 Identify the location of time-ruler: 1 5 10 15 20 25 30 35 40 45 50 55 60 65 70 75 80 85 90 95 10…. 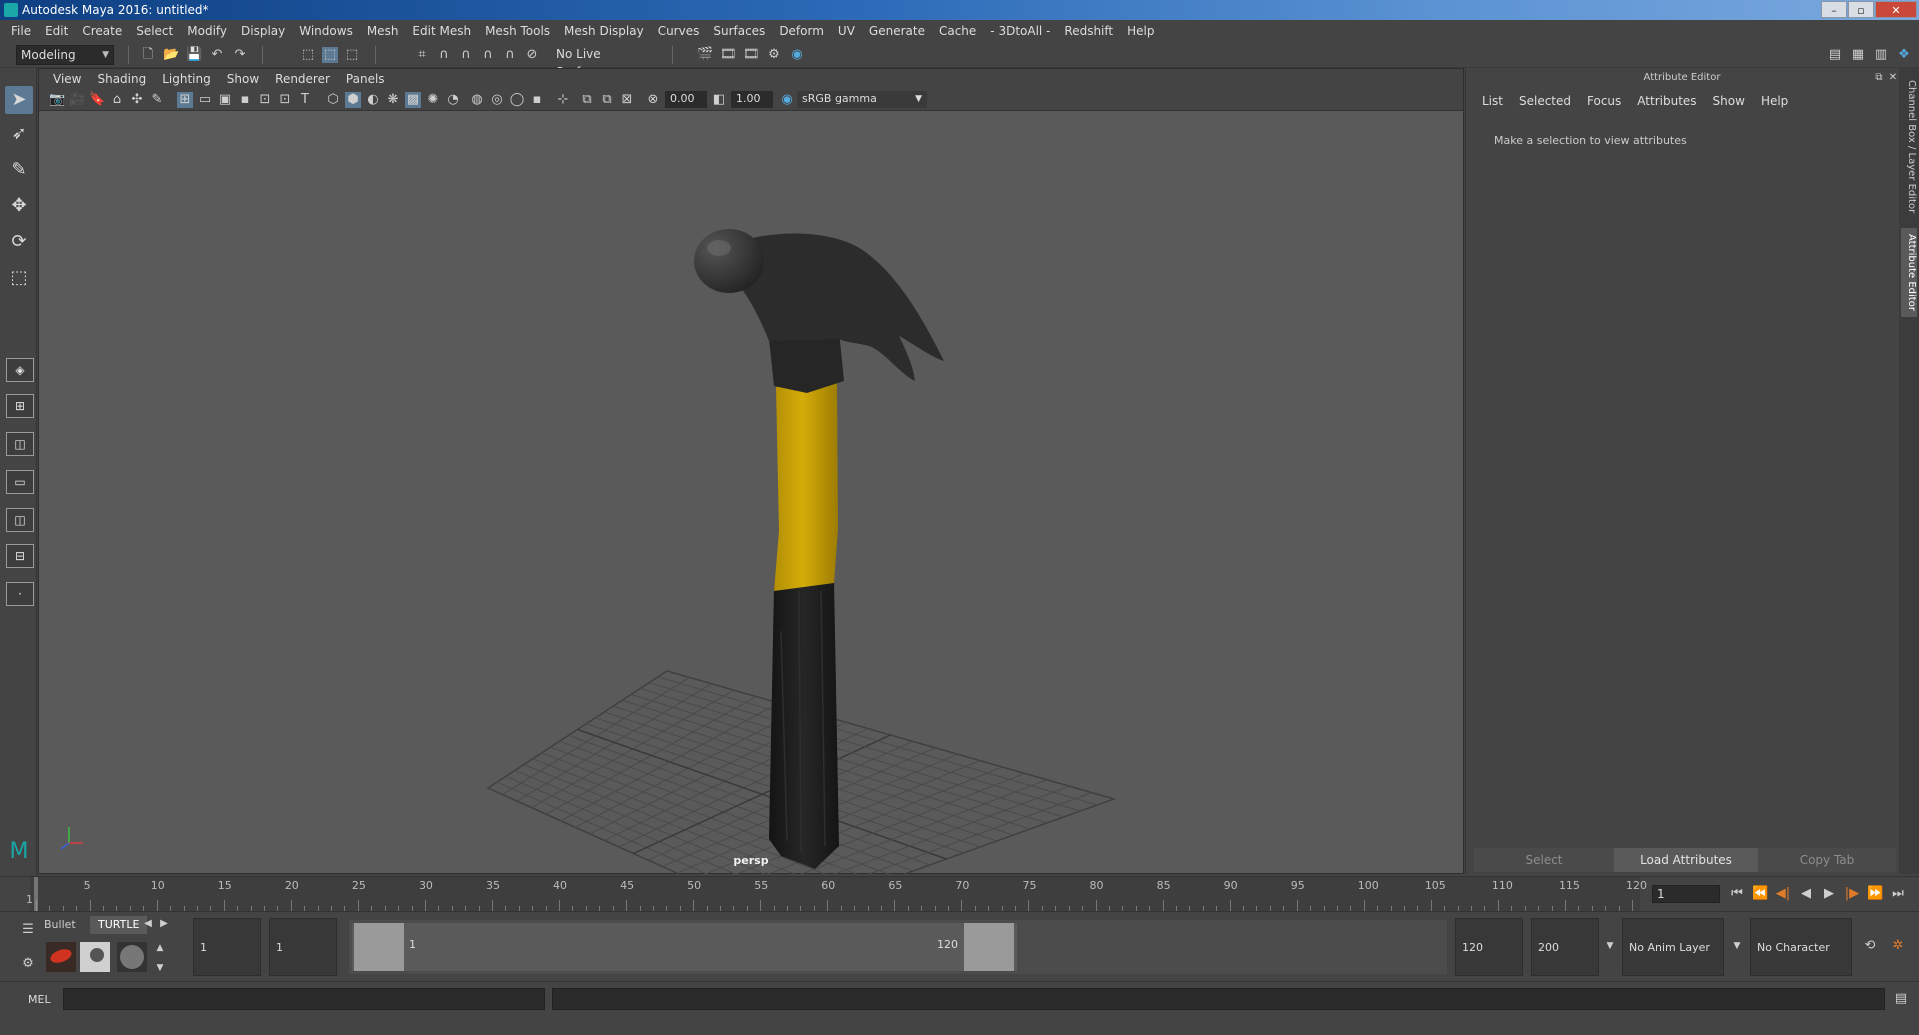
(836, 894).